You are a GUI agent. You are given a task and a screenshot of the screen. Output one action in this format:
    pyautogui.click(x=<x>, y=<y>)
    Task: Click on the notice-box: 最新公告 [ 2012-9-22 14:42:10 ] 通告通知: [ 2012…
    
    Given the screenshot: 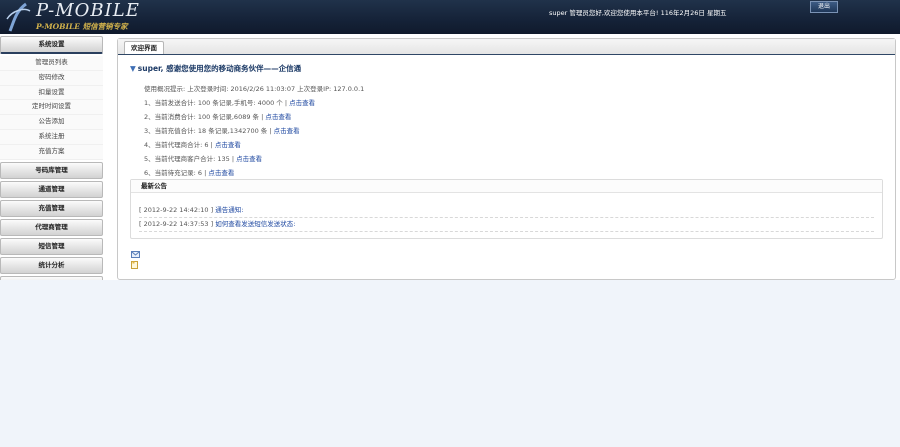 What is the action you would take?
    pyautogui.click(x=506, y=209)
    